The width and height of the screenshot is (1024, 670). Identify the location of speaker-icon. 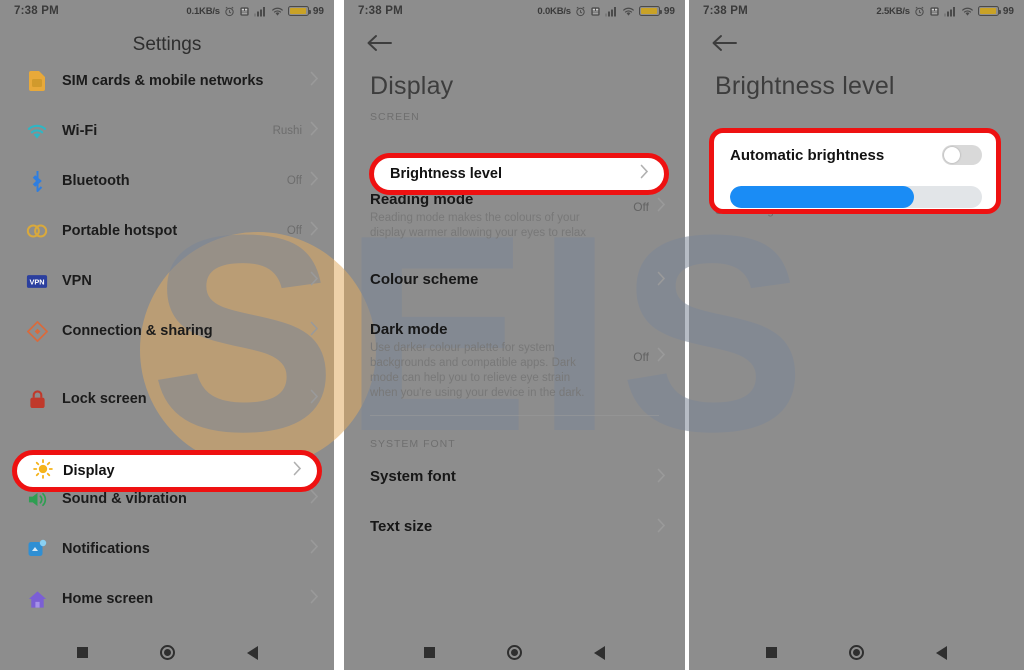
(37, 499).